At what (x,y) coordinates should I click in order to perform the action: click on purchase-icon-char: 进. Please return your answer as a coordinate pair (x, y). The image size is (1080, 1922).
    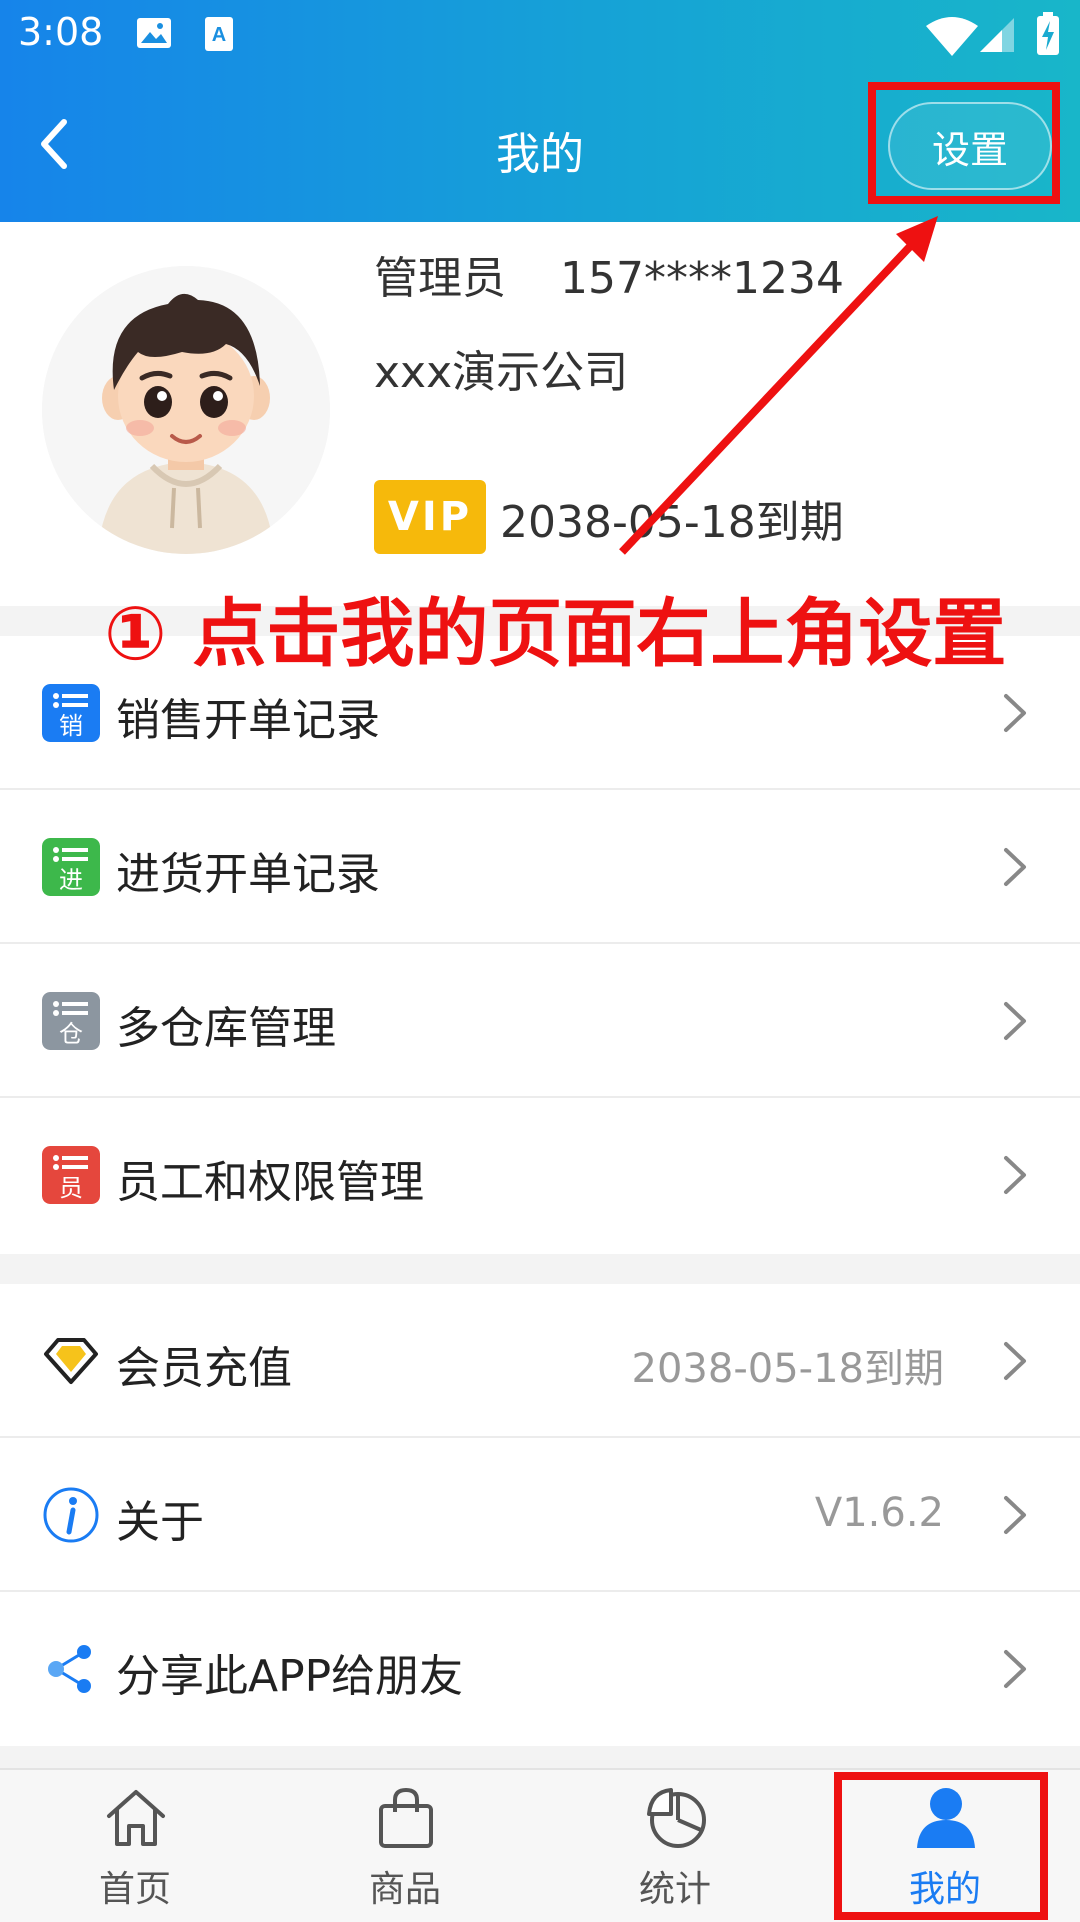
    Looking at the image, I should click on (71, 880).